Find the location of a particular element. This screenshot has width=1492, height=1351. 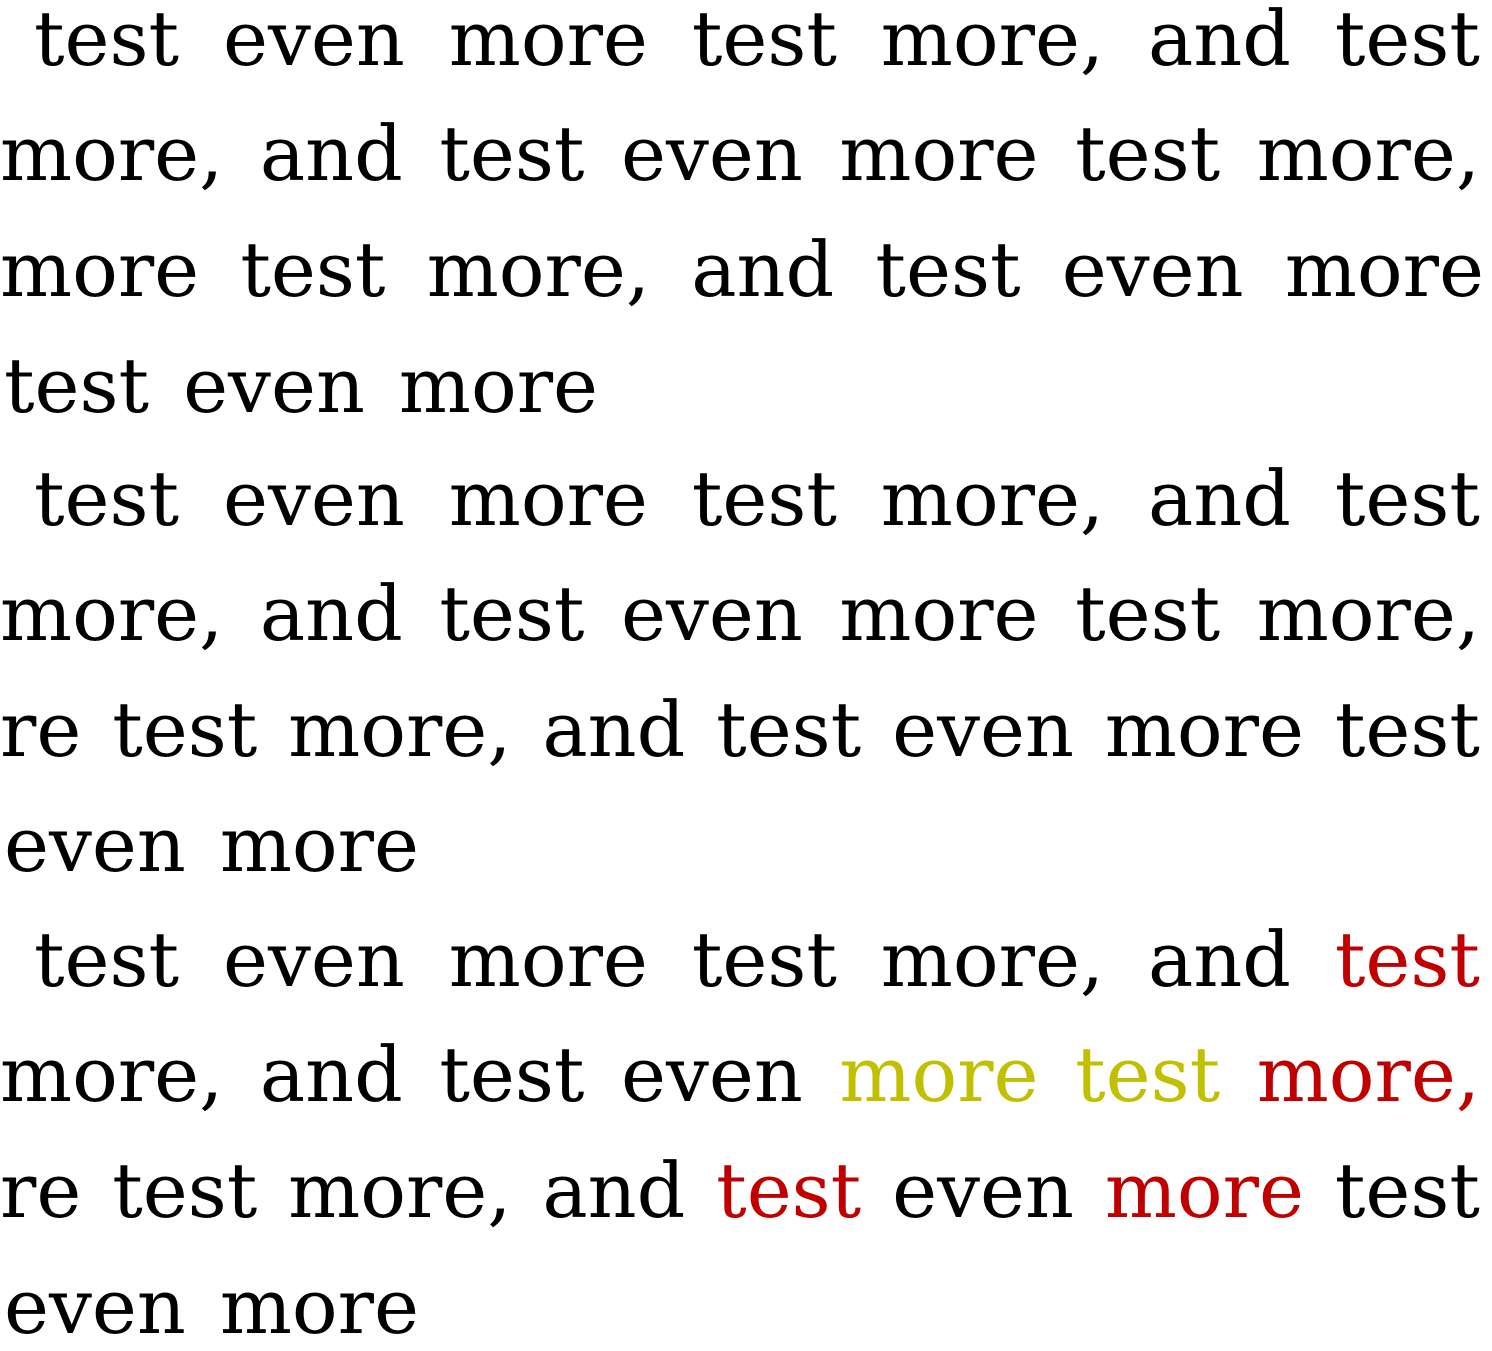

text-line-3: more test more, and test even more is located at coordinates (746, 270).